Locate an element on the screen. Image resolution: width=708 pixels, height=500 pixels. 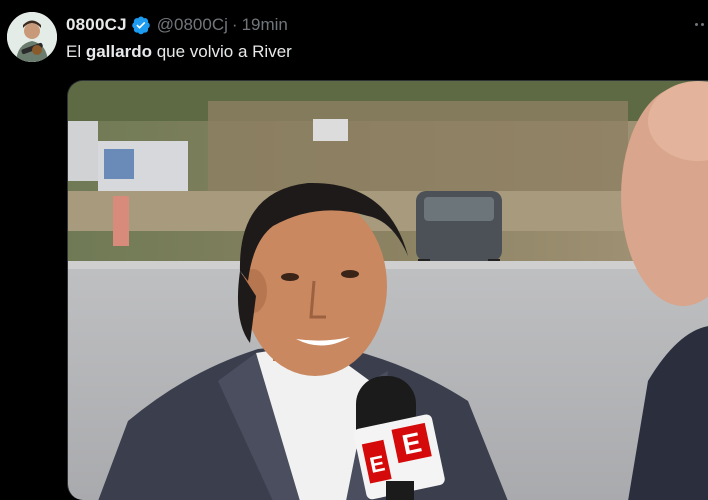
tweet-text: El gallardo que volvio a River is located at coordinates (179, 52).